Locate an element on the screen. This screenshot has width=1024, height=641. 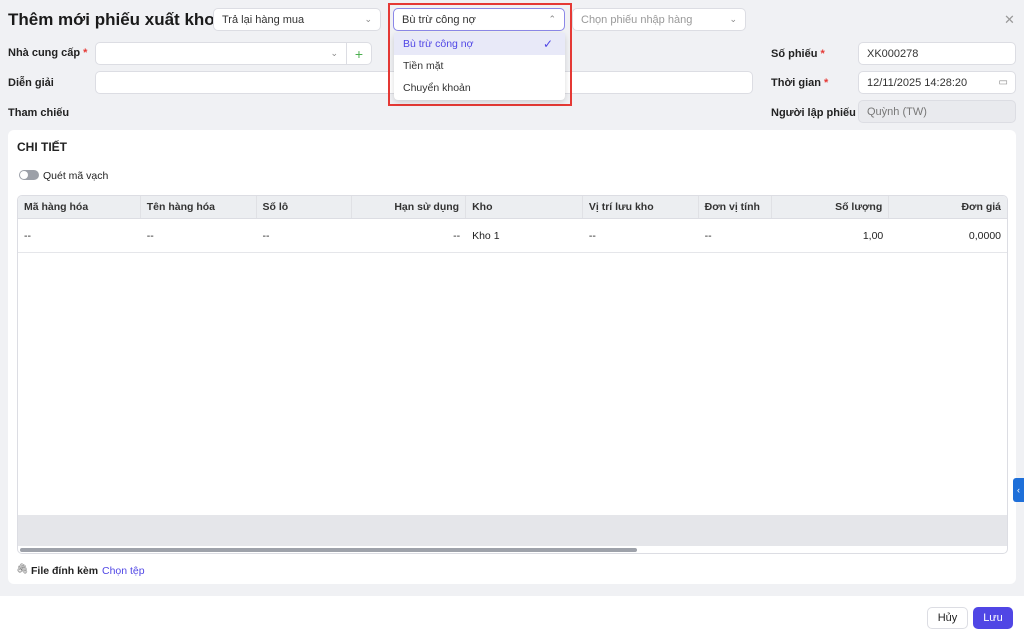
supplier-select: ⌄ is located at coordinates (221, 53).